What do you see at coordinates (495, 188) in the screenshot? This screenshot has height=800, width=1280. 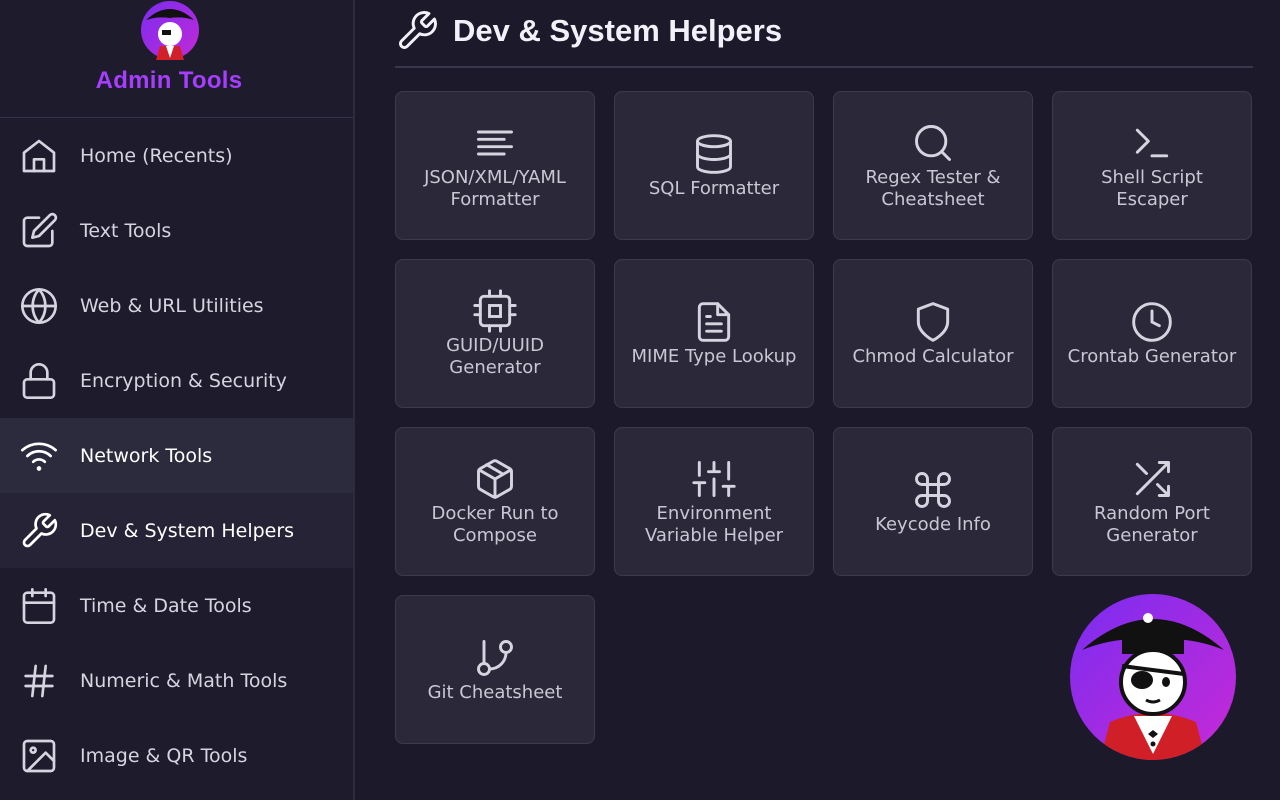 I see `card-label: JSON/XML/YAML Formatter` at bounding box center [495, 188].